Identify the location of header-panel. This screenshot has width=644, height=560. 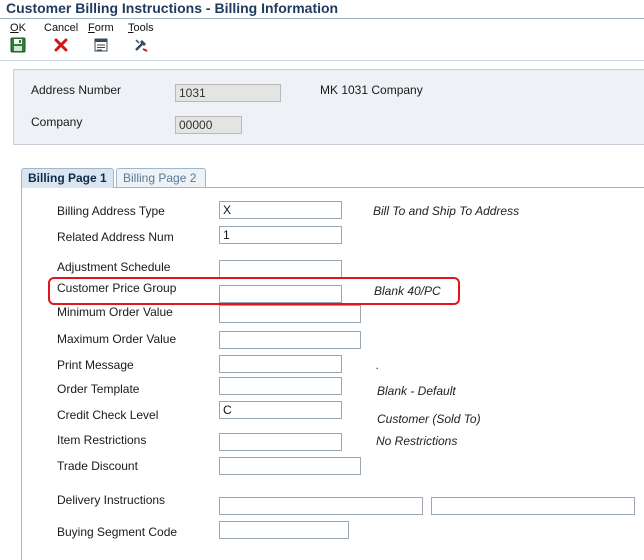
(328, 107).